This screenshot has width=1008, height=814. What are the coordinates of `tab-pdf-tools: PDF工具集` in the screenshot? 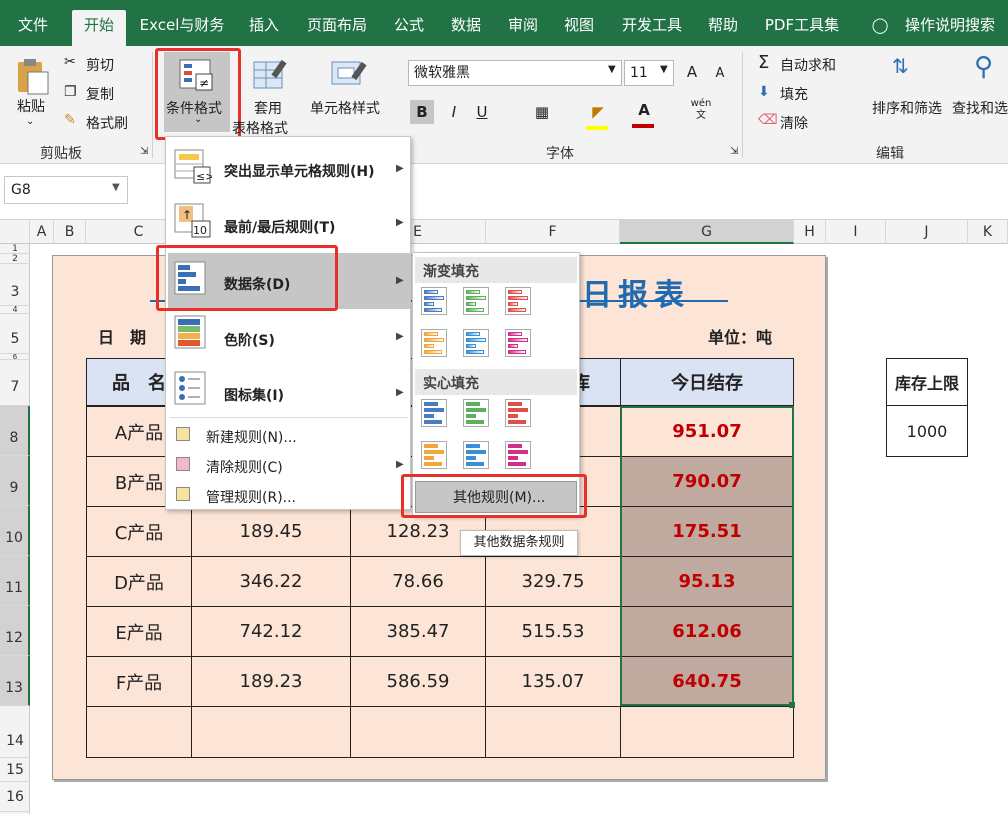 It's located at (802, 28).